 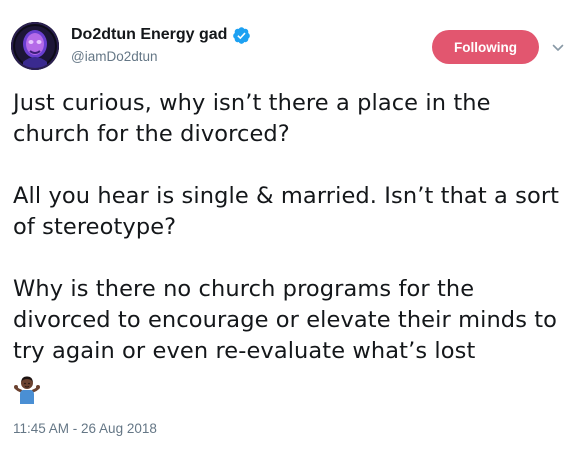 I want to click on verified-badge-icon, so click(x=241, y=35).